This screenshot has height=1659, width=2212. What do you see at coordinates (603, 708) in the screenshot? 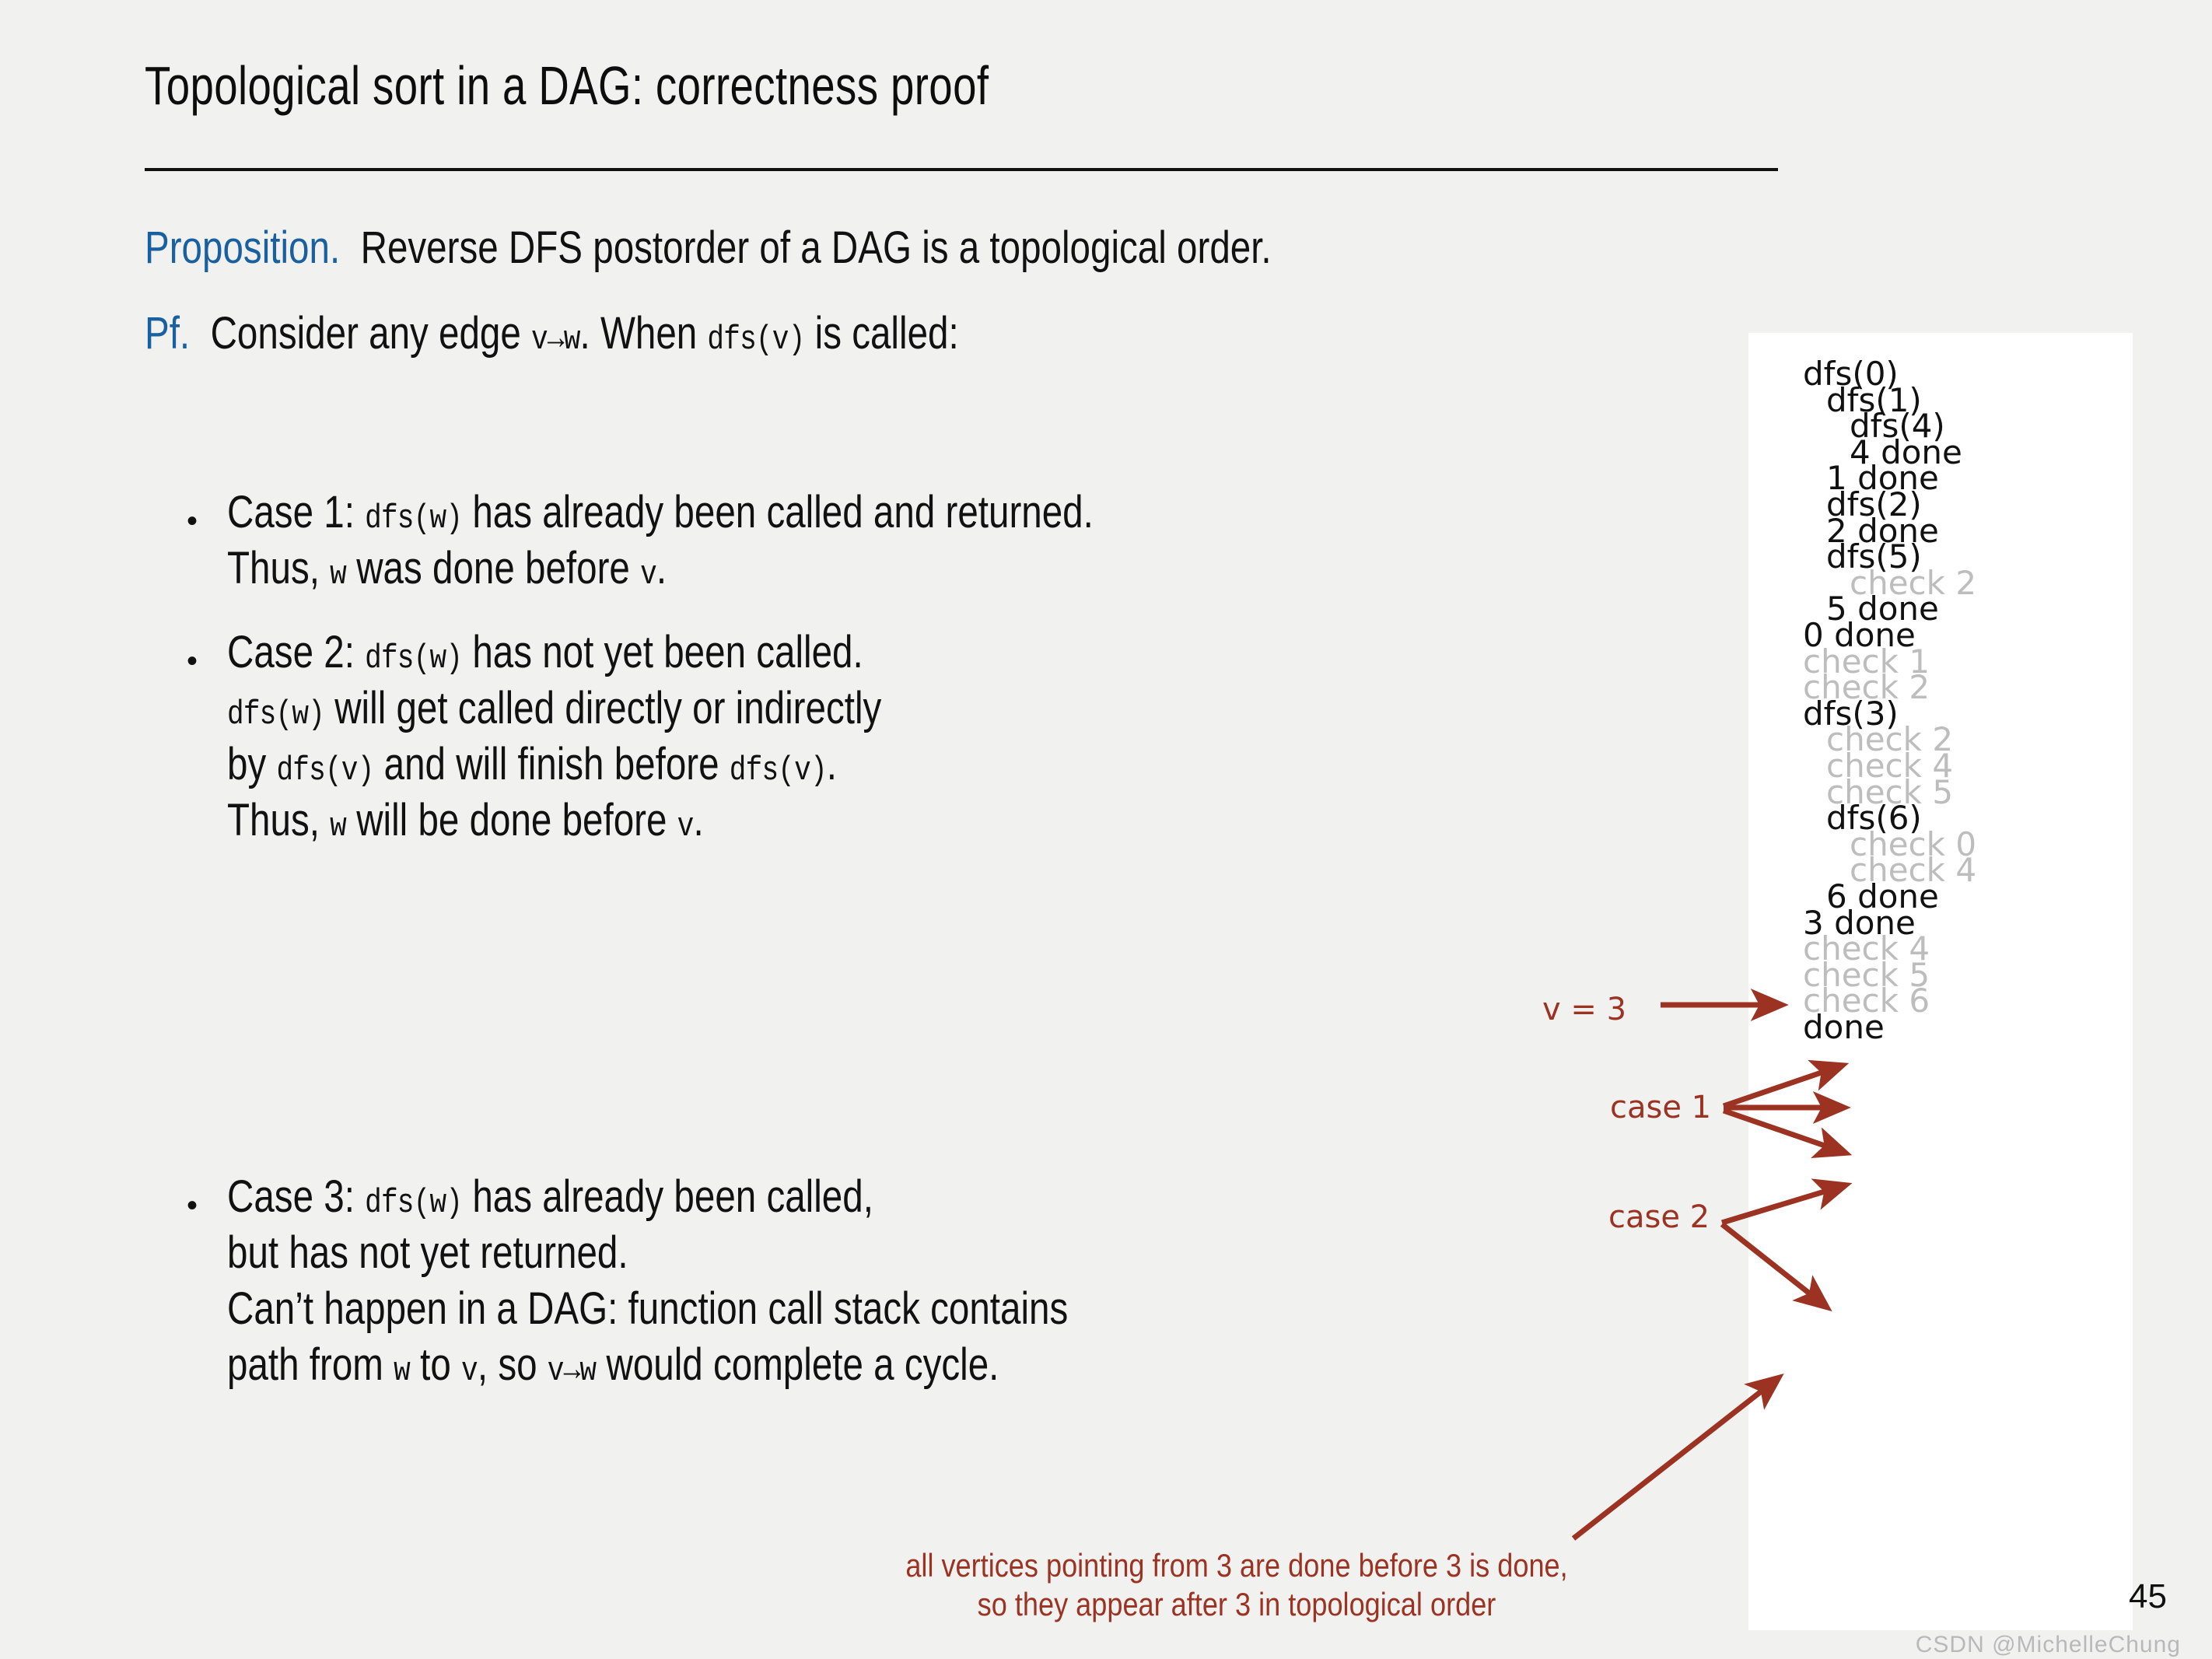
I see `text-token: will get called directly or indirectly` at bounding box center [603, 708].